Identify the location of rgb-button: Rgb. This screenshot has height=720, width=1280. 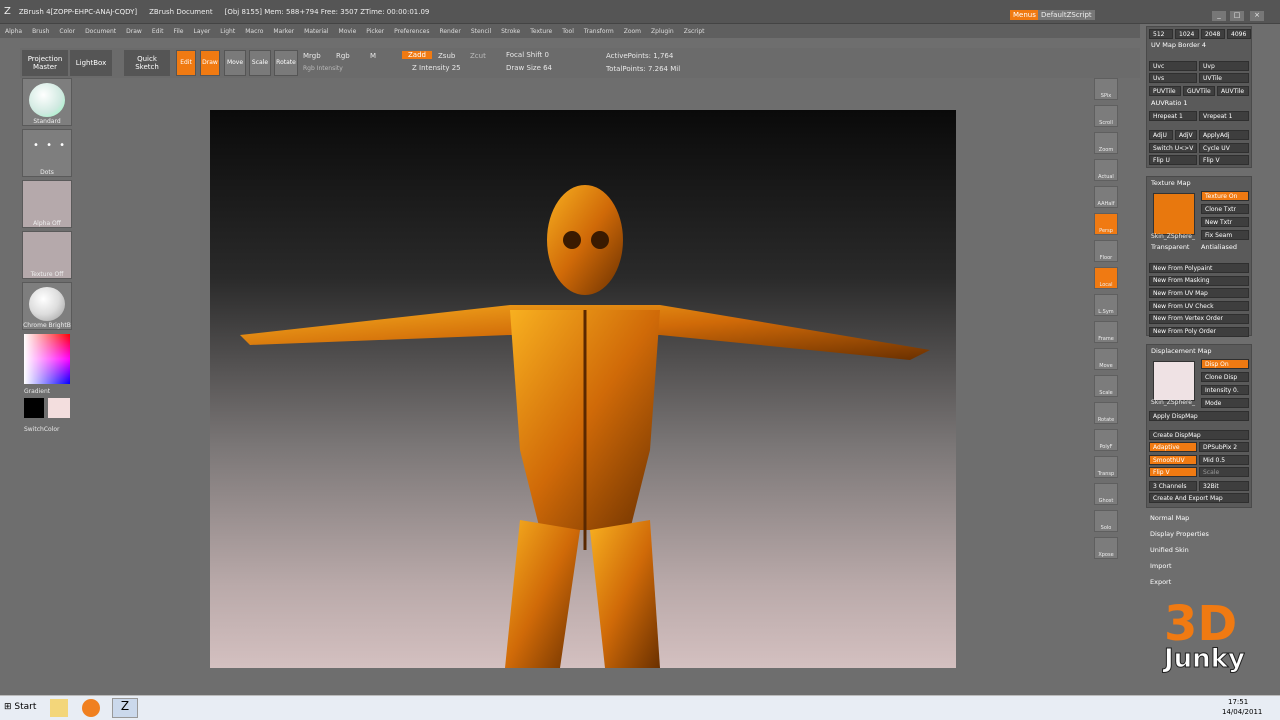
(343, 56).